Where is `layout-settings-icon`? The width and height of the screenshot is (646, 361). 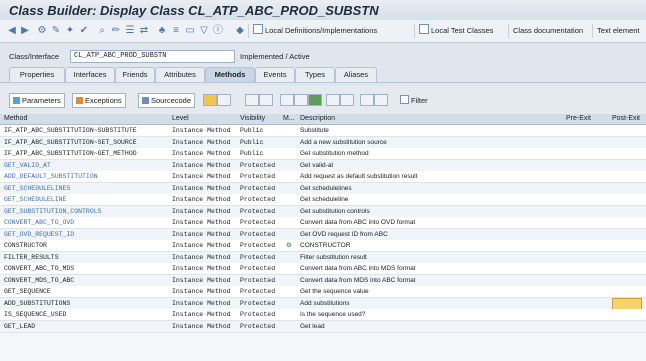 layout-settings-icon is located at coordinates (381, 100).